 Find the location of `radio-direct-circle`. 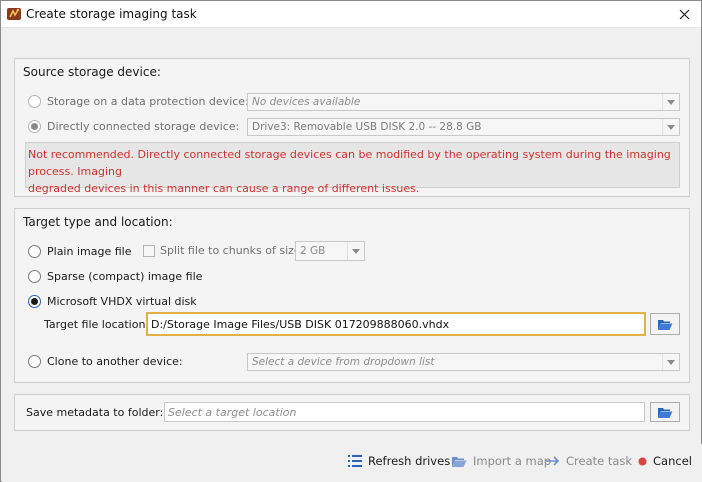

radio-direct-circle is located at coordinates (34, 126).